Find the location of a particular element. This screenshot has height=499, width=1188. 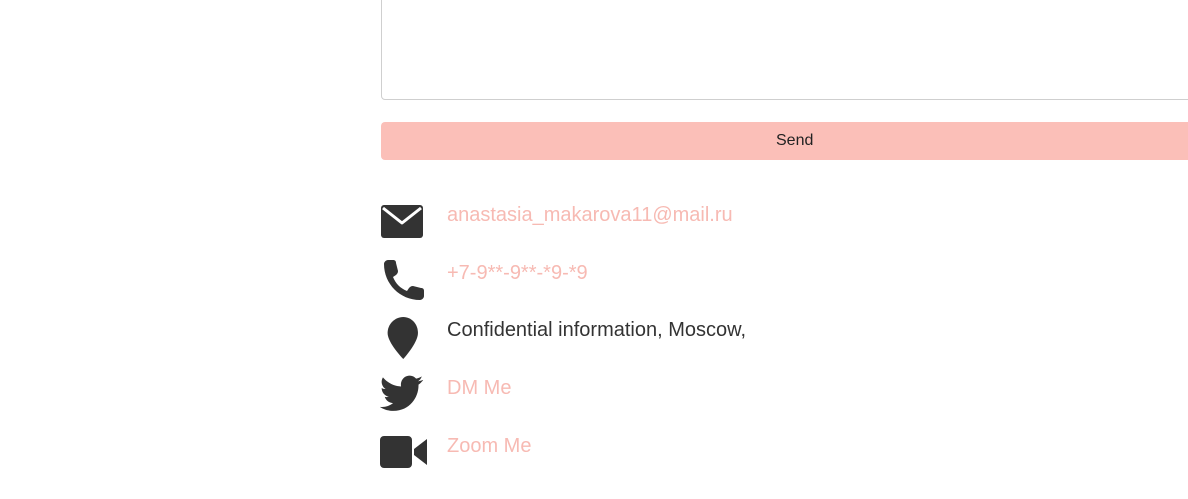

address-text: Confidential information, Moscow, is located at coordinates (597, 330).